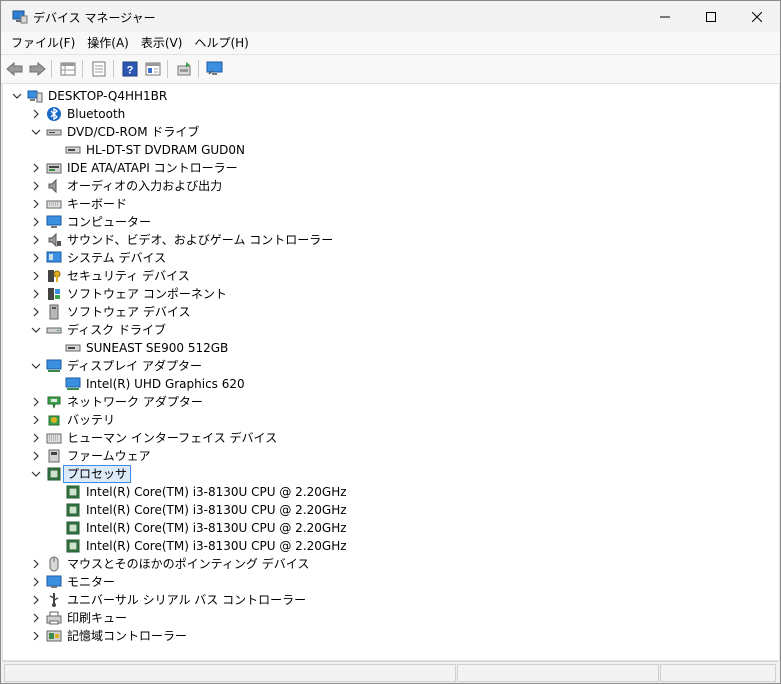 The height and width of the screenshot is (684, 781). Describe the element at coordinates (108, 43) in the screenshot. I see `menu-action: 操作(A)` at that location.